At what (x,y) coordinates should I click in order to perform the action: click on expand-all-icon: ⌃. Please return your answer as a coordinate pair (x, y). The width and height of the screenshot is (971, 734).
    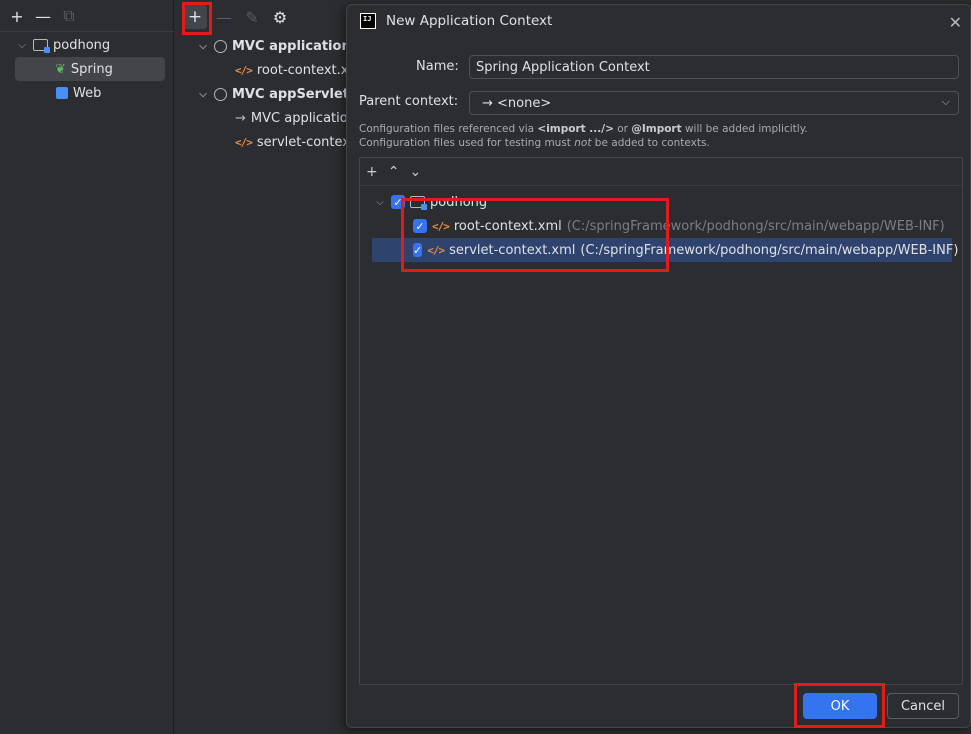
    Looking at the image, I should click on (394, 172).